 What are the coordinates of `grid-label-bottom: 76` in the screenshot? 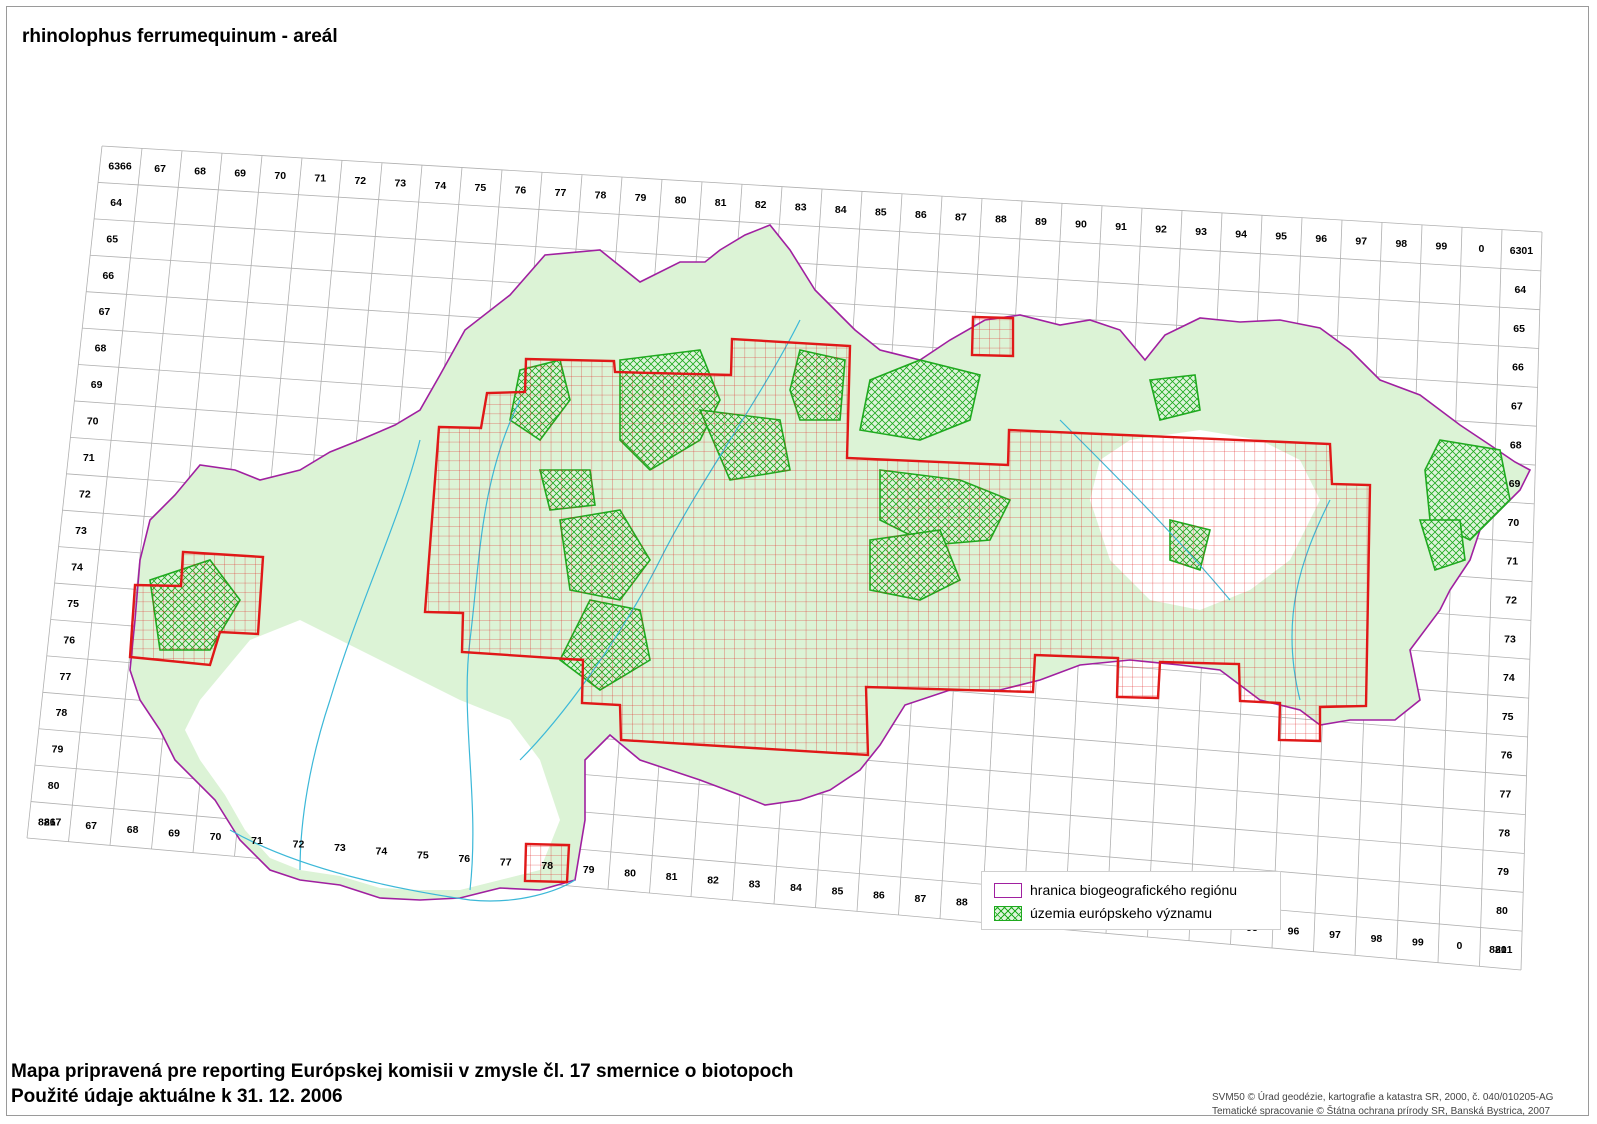 It's located at (464, 859).